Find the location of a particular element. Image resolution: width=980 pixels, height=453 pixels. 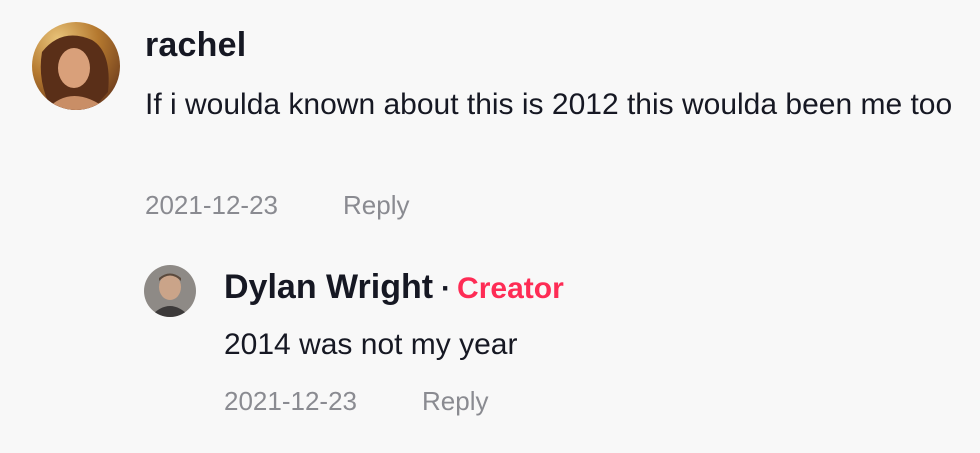

comment-date: 2021-12-23 is located at coordinates (211, 205).